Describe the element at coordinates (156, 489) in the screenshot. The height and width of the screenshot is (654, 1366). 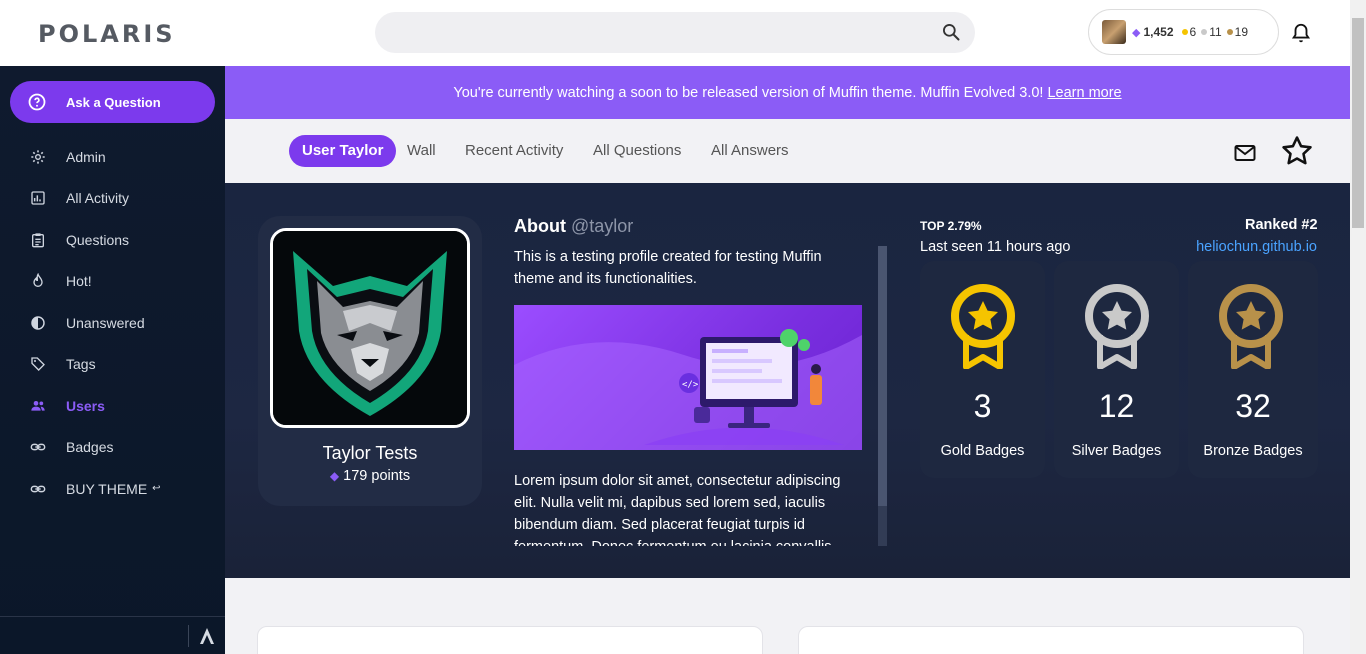
I see `external-link-icon: ↩` at that location.